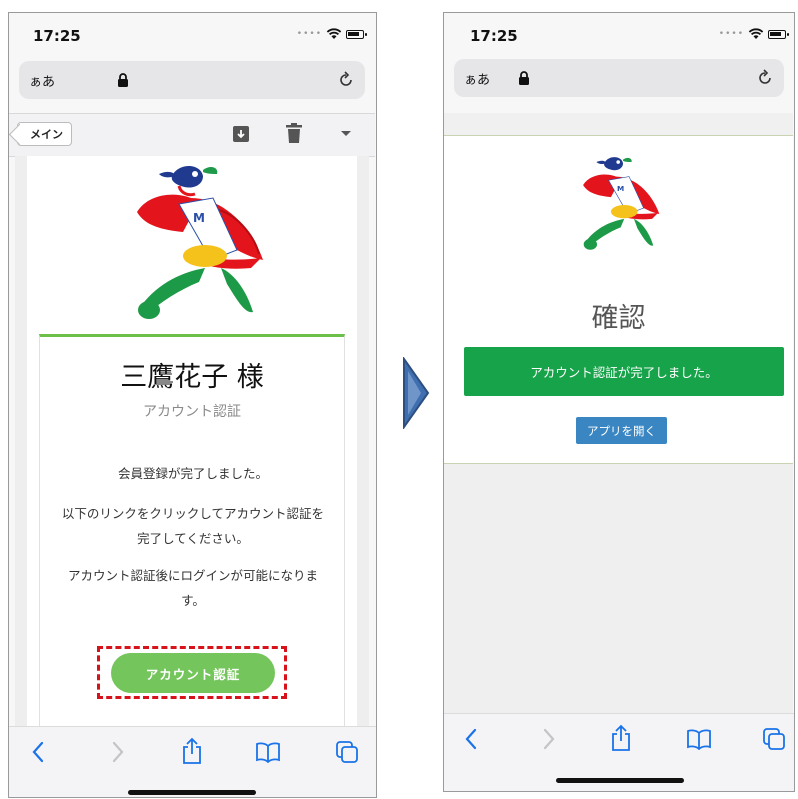  I want to click on back-button-label: メイン, so click(46, 134).